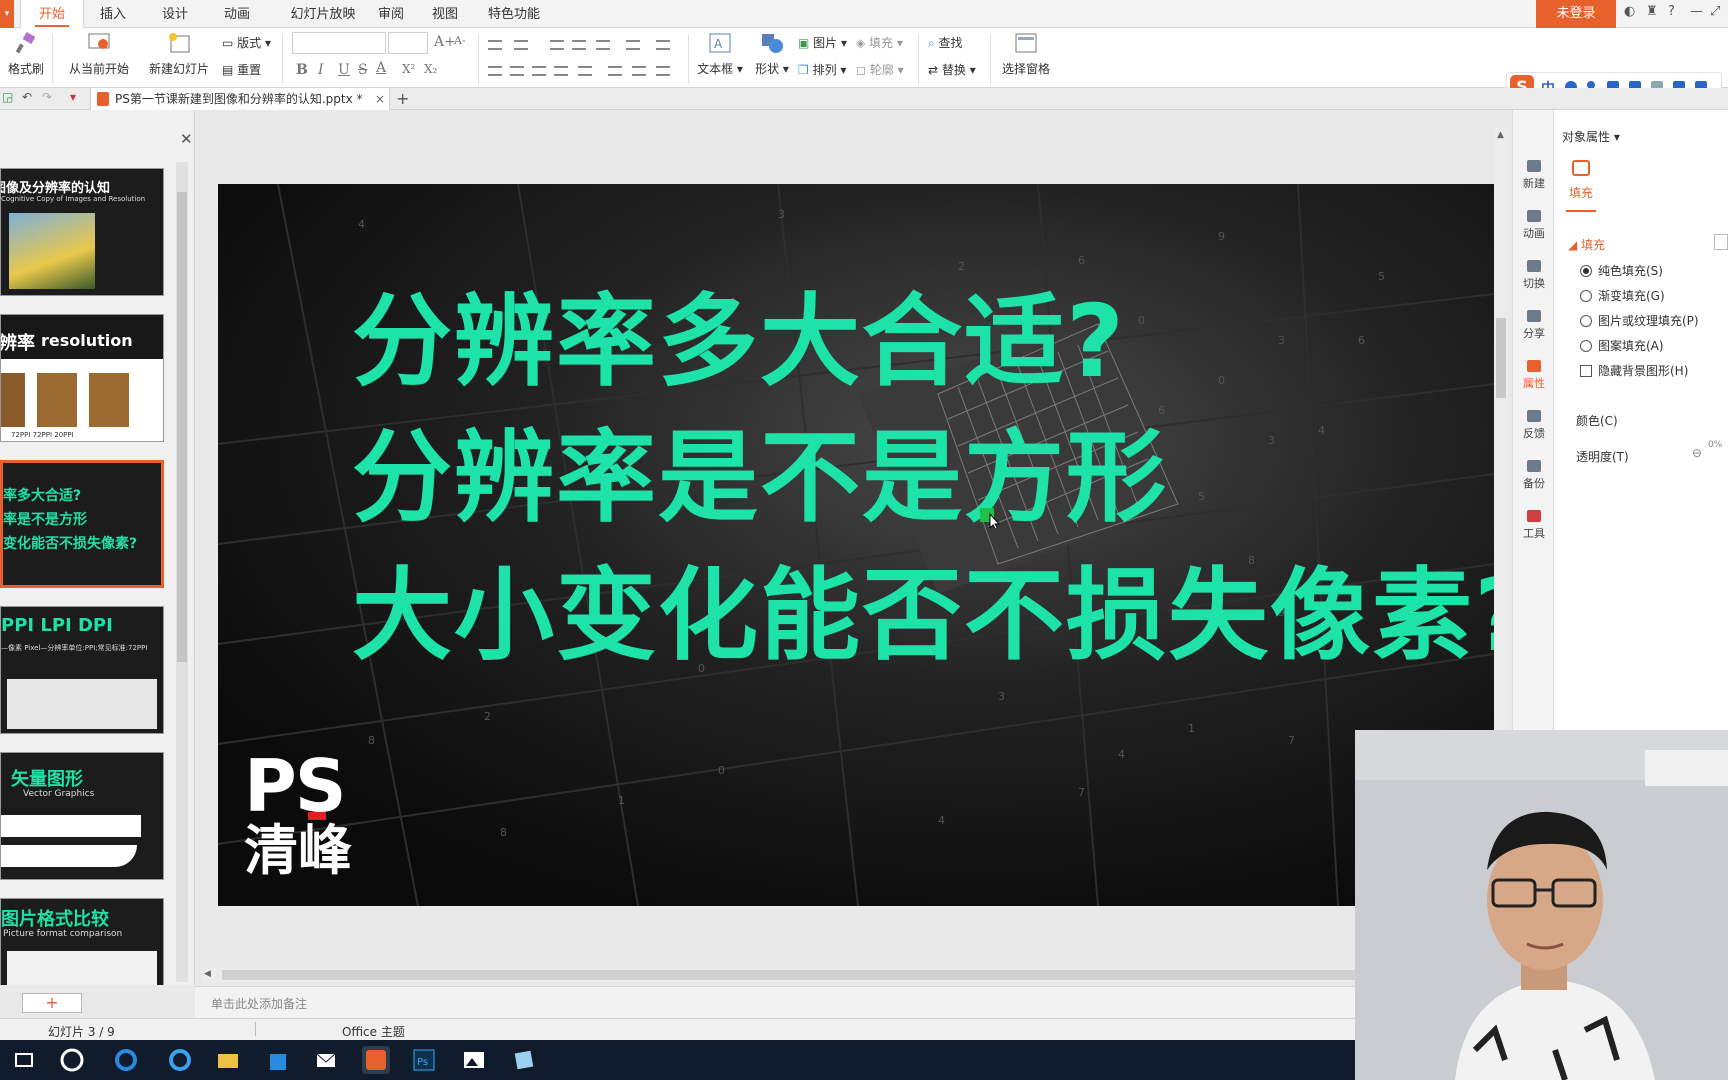  Describe the element at coordinates (246, 42) in the screenshot. I see `layout-button: ▭ 版式 ▾` at that location.